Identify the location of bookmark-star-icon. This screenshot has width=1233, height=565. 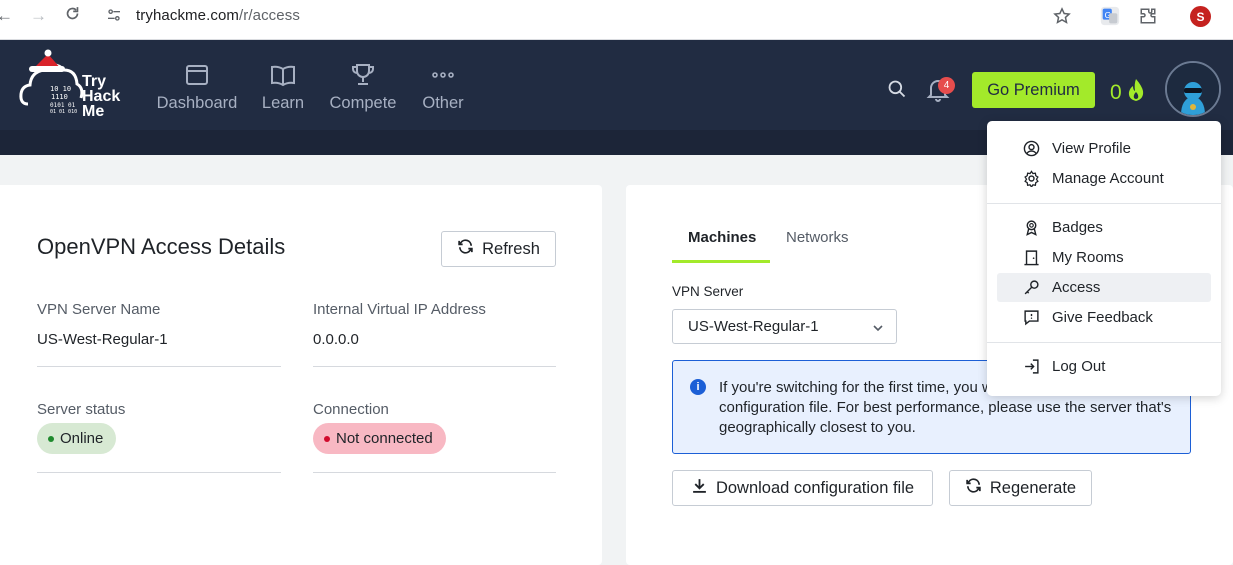
(1062, 16).